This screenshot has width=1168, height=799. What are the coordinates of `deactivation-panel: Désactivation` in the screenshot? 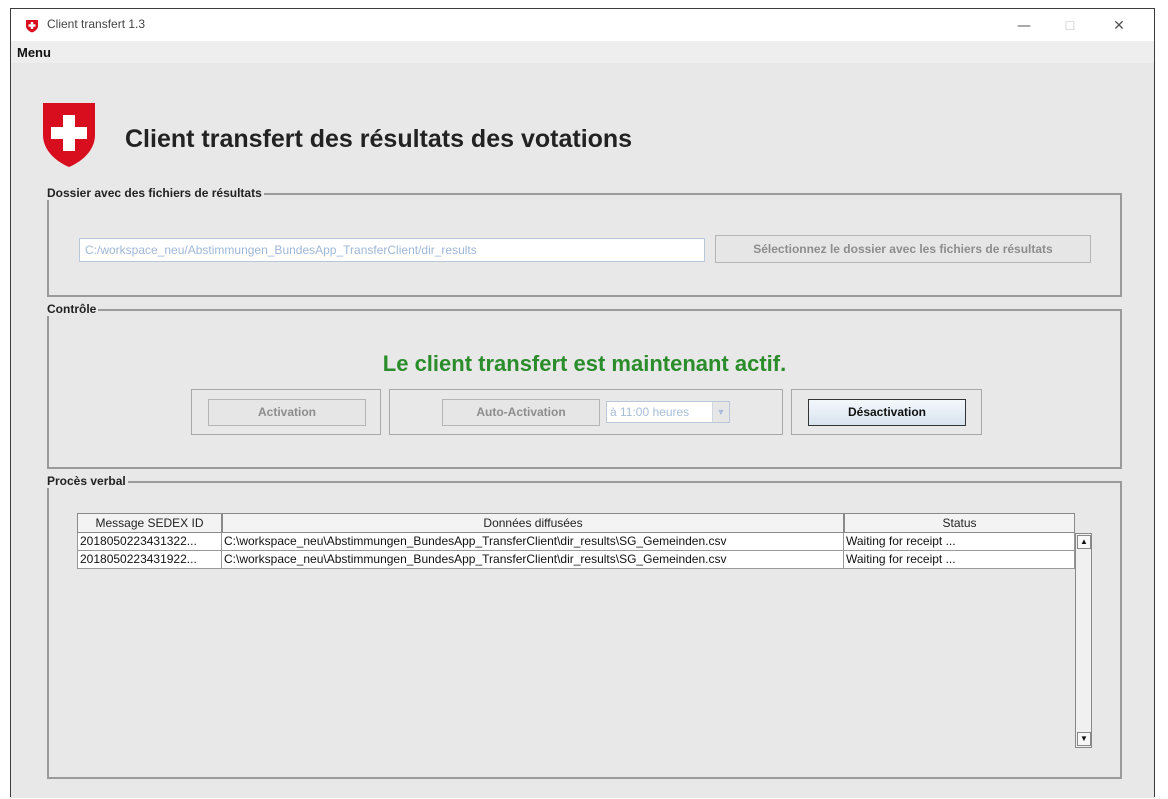 It's located at (886, 412).